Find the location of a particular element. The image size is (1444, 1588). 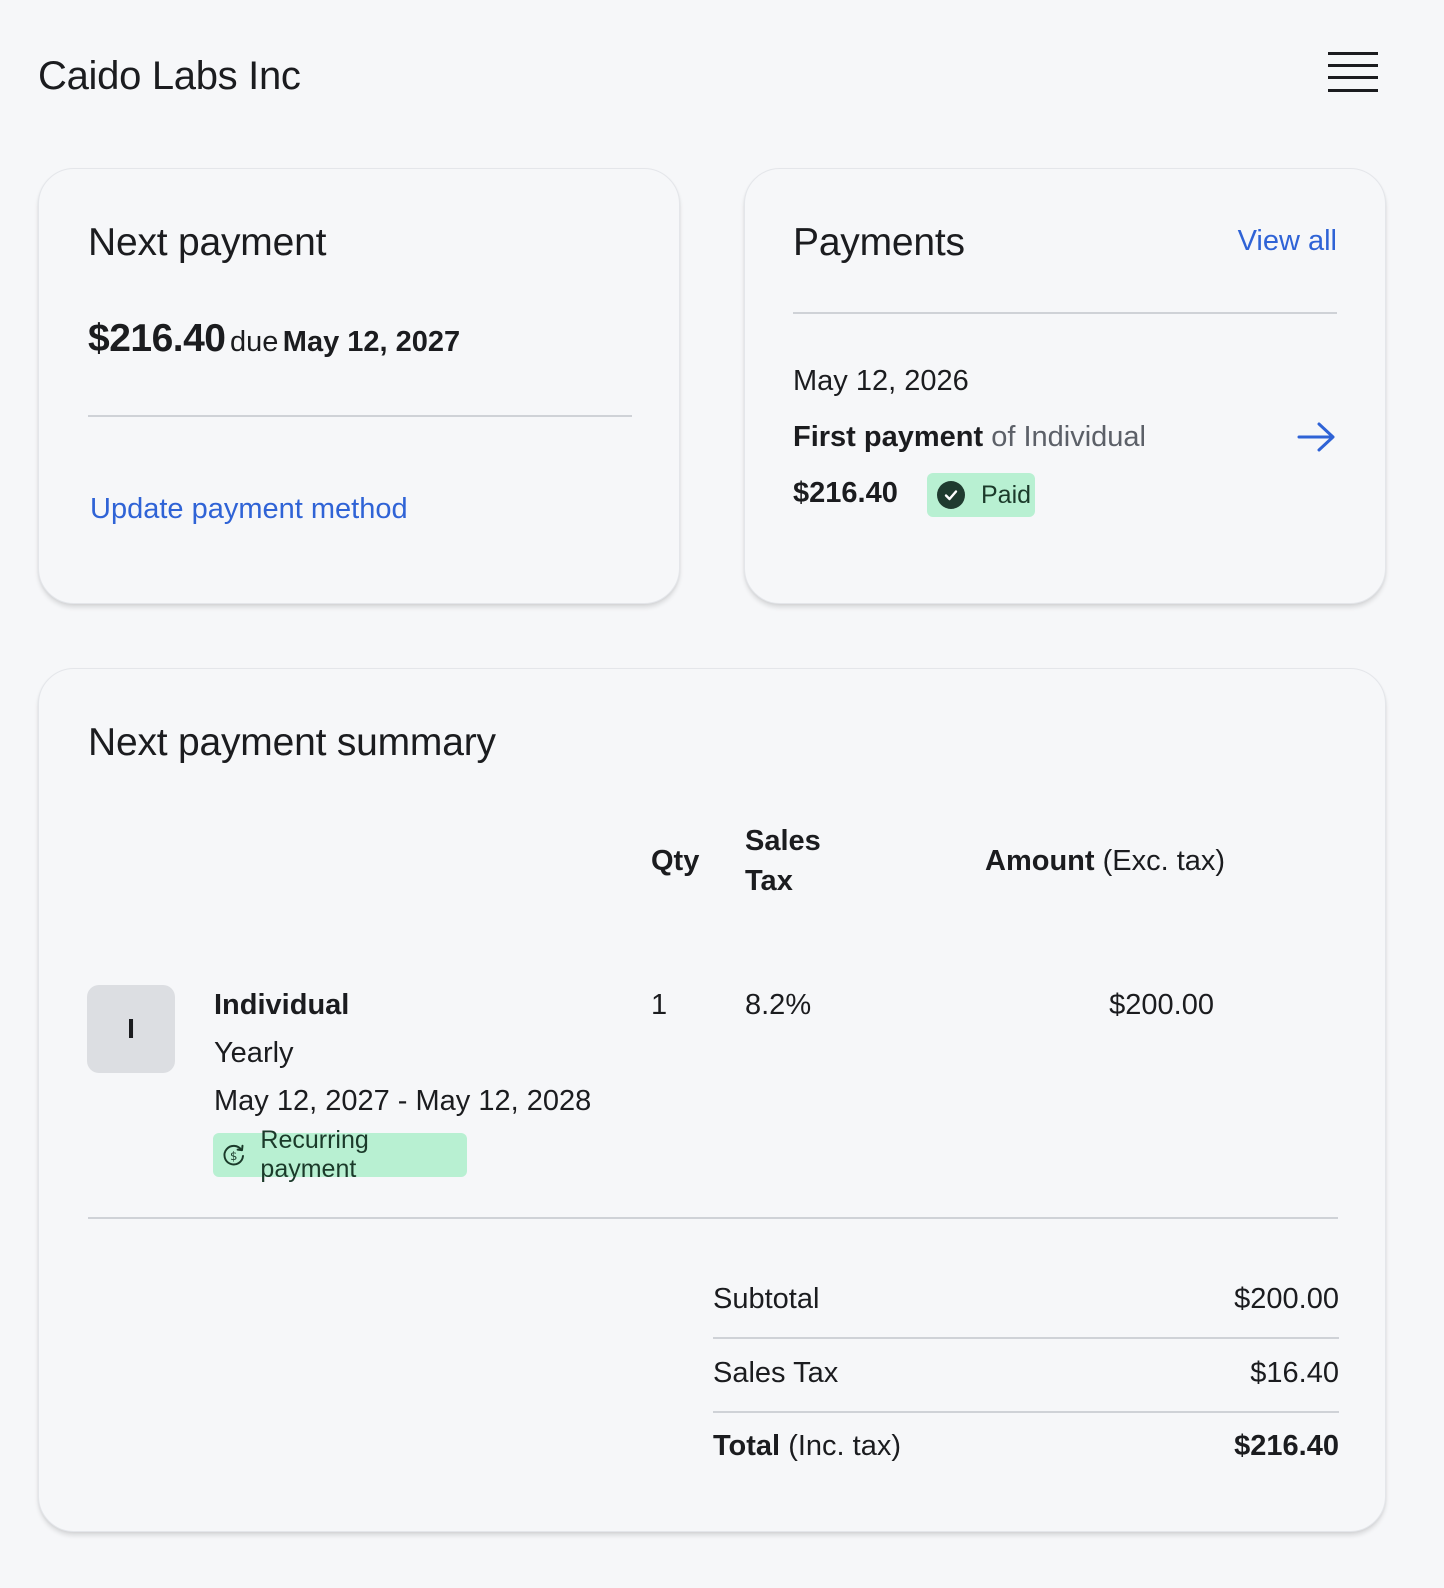

payment-description: First payment of Individual is located at coordinates (969, 437).